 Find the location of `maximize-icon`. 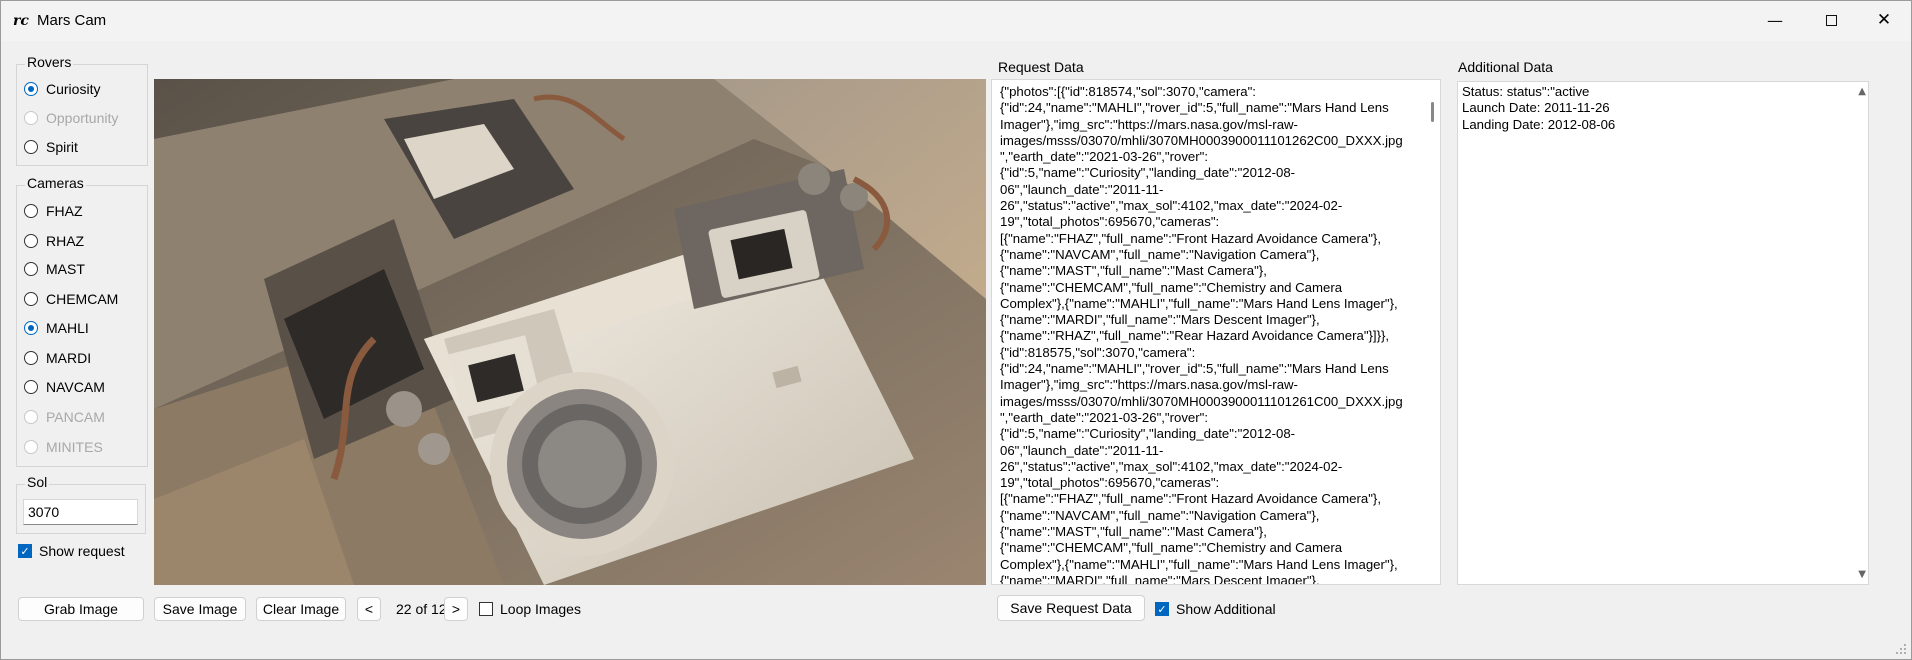

maximize-icon is located at coordinates (1831, 20).